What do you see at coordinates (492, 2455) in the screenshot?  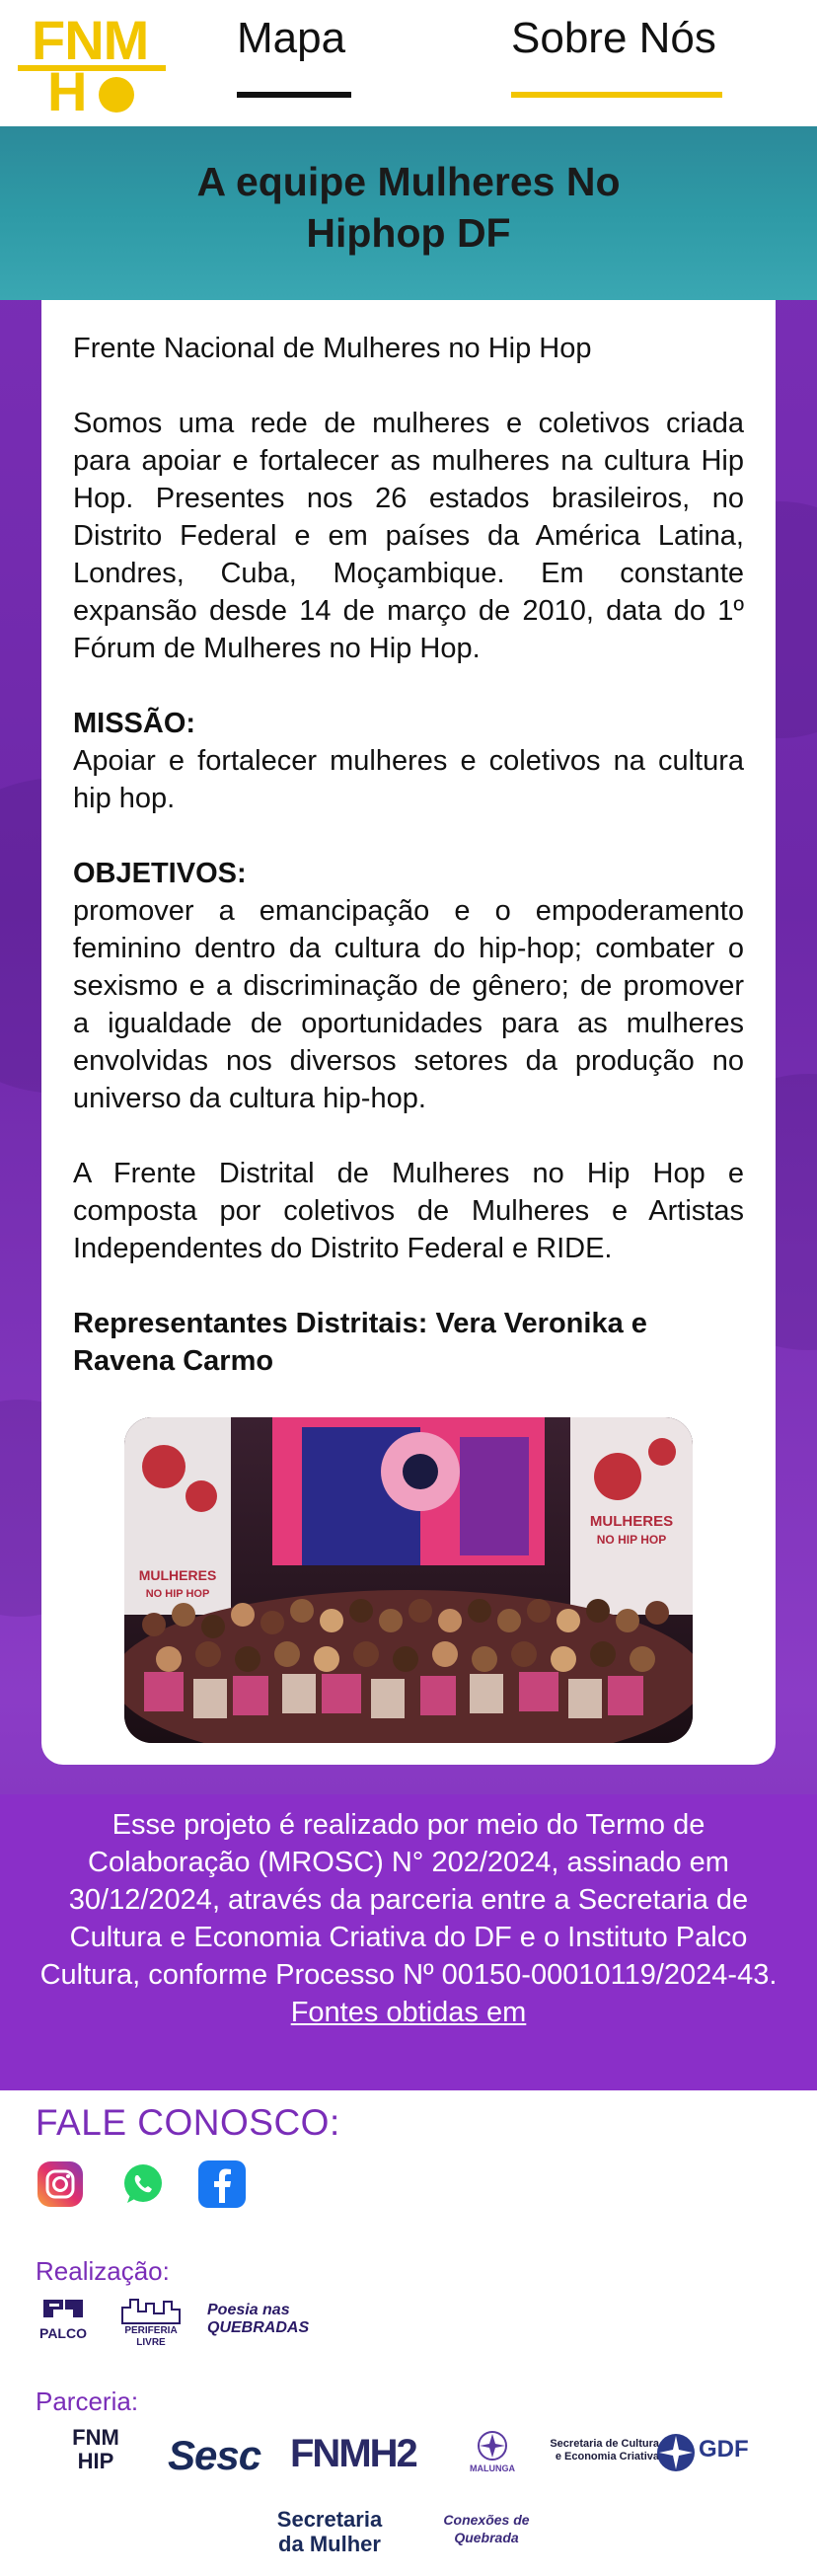 I see `malunga-logo: MALUNGA` at bounding box center [492, 2455].